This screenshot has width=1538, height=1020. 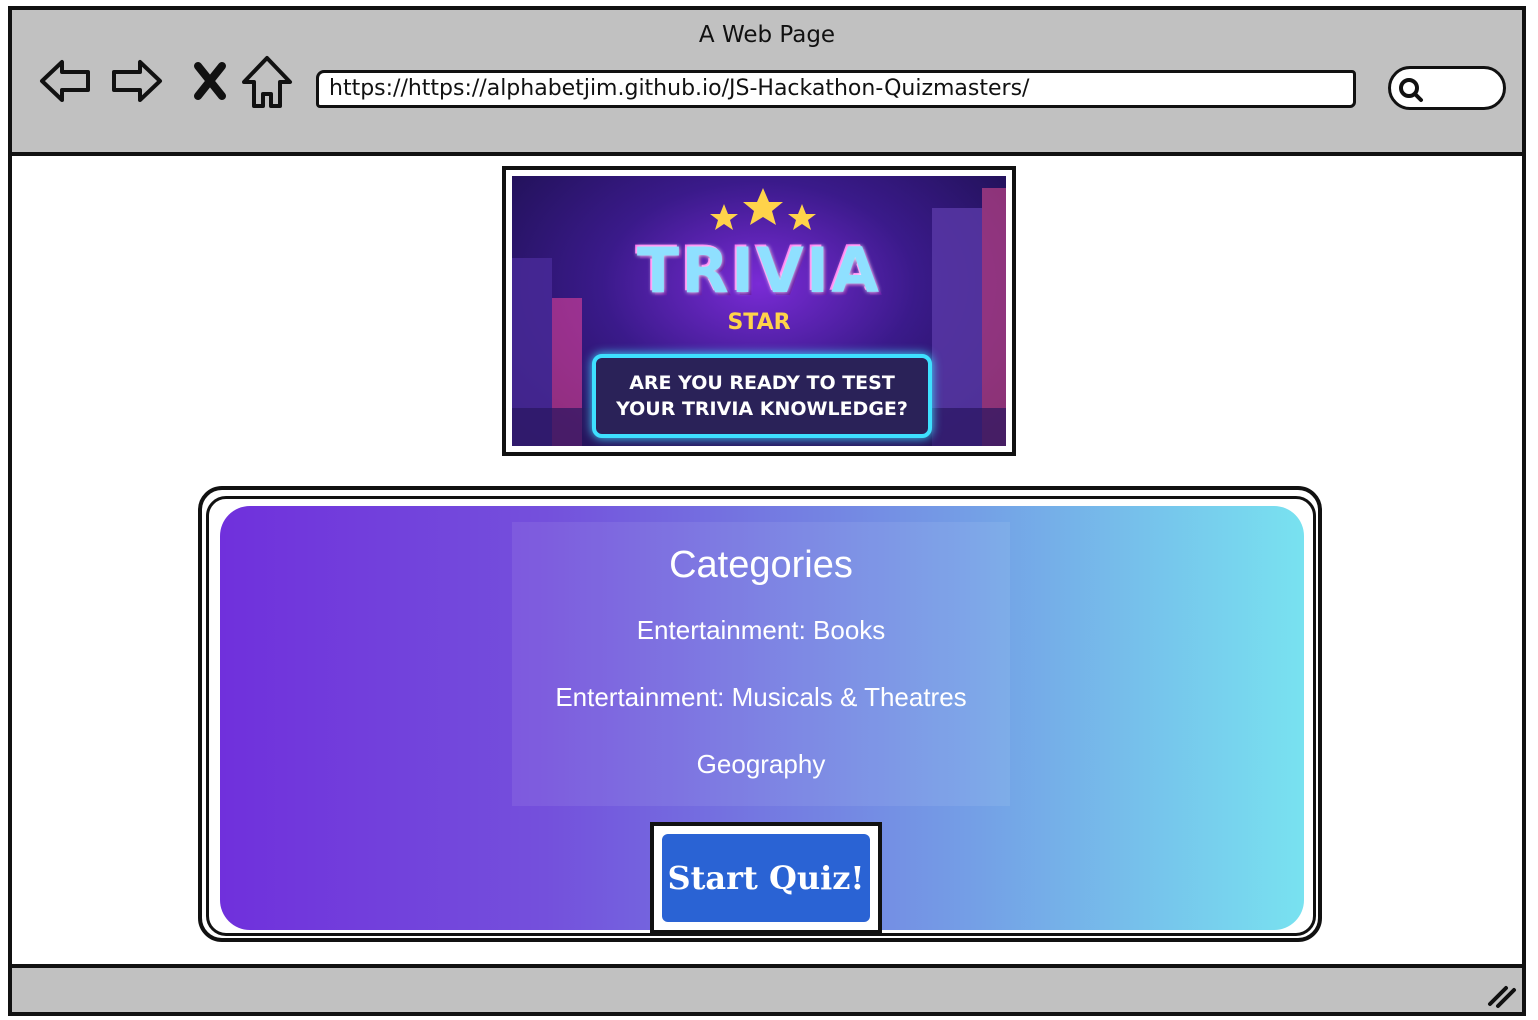 I want to click on start-quiz-button-frame: Start Quiz!, so click(x=766, y=878).